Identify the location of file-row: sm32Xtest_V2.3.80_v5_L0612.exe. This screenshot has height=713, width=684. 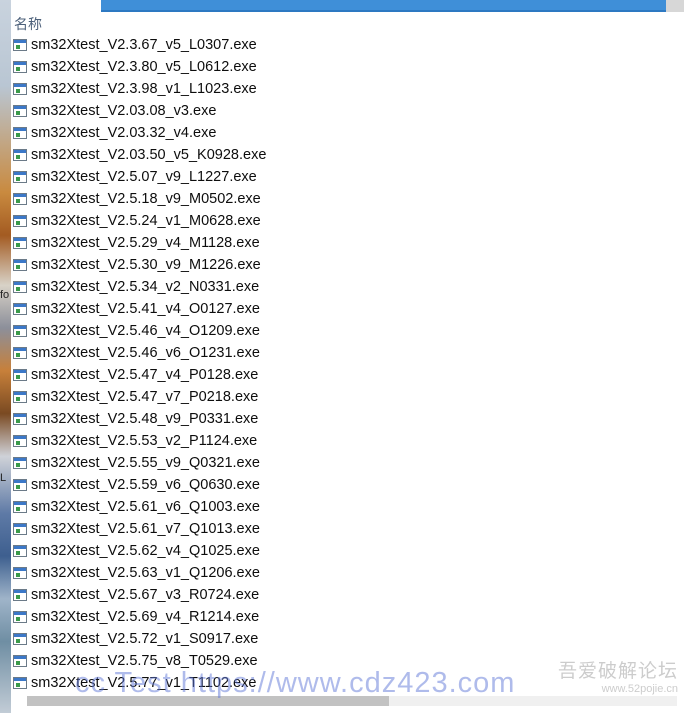
(138, 67).